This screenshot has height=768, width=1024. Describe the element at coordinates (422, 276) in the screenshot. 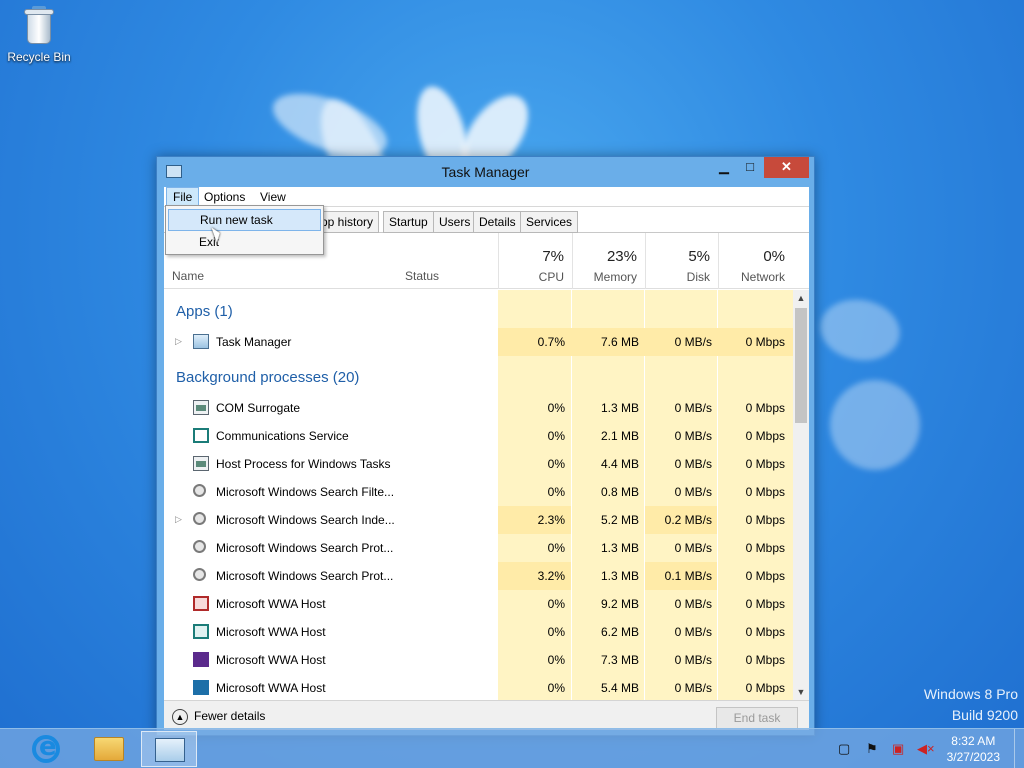

I see `column-status: Status` at that location.